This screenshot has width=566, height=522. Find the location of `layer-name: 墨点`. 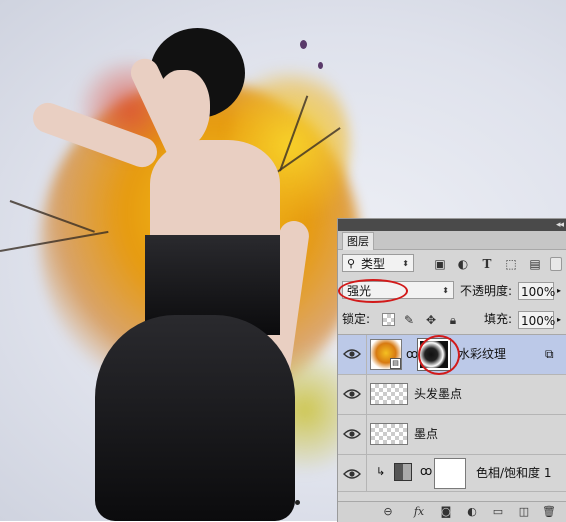

layer-name: 墨点 is located at coordinates (426, 434).